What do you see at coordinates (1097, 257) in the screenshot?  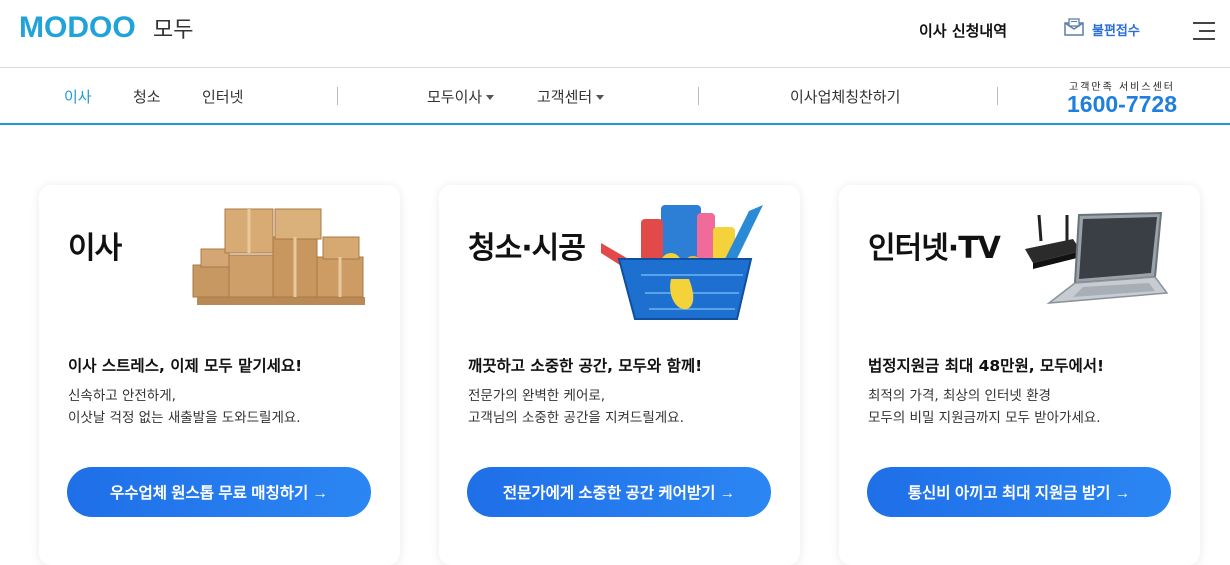 I see `router-laptop-image` at bounding box center [1097, 257].